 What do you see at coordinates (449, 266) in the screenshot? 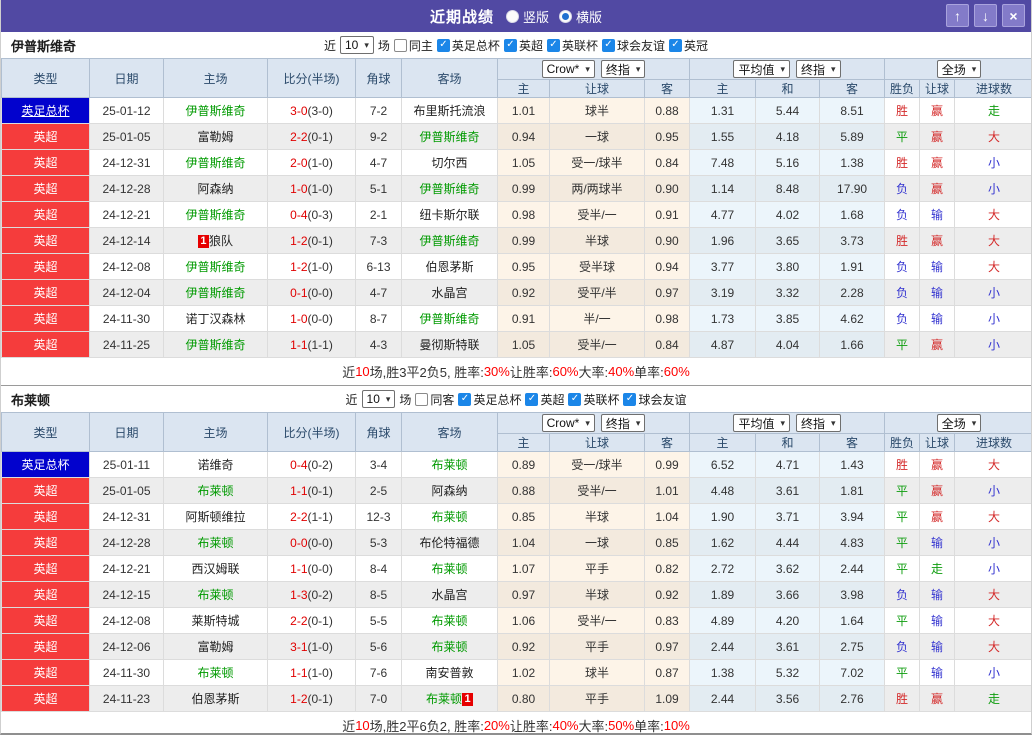
I see `away-team-cell: 伯恩茅斯` at bounding box center [449, 266].